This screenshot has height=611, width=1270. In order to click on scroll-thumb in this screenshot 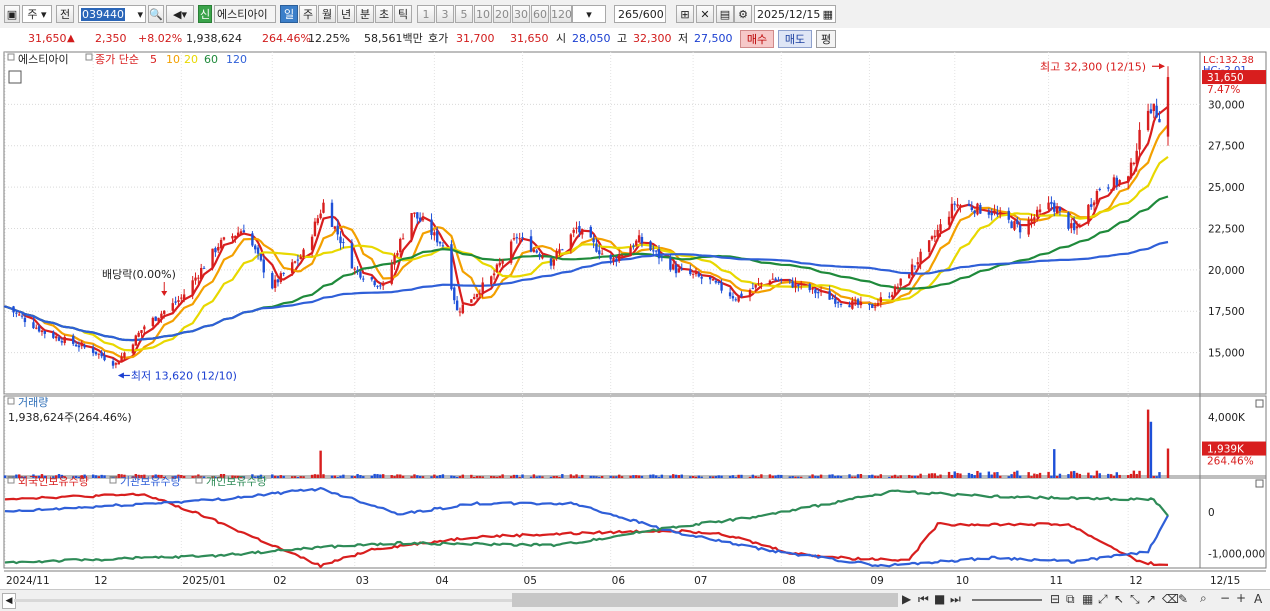, I will do `click(705, 600)`.